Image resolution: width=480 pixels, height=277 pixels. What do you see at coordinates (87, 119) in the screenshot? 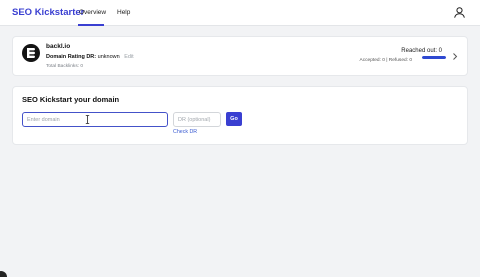
I see `text-cursor-icon` at bounding box center [87, 119].